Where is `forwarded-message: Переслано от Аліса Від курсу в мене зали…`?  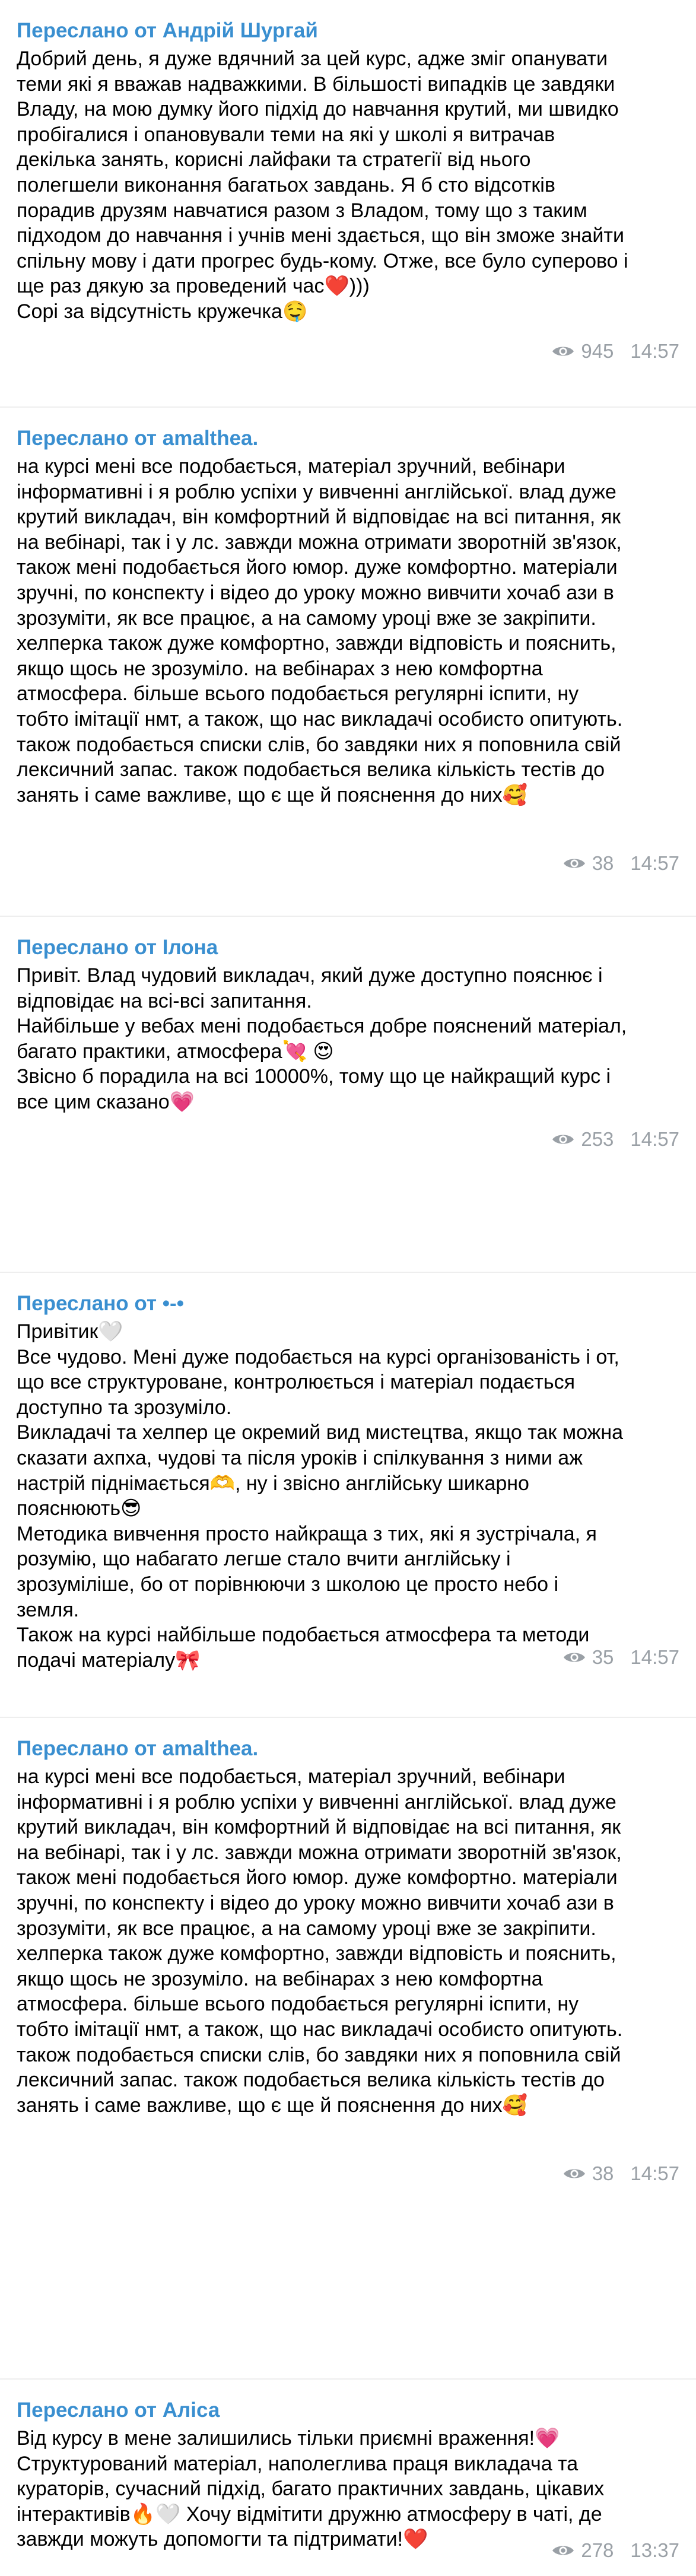 forwarded-message: Переслано от Аліса Від курсу в мене зали… is located at coordinates (348, 2474).